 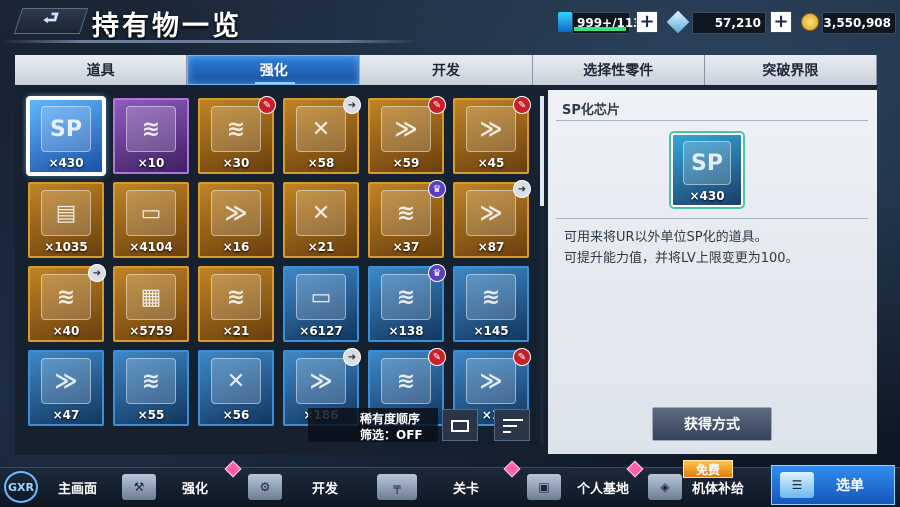 I want to click on nav-label: 开发, so click(x=325, y=489).